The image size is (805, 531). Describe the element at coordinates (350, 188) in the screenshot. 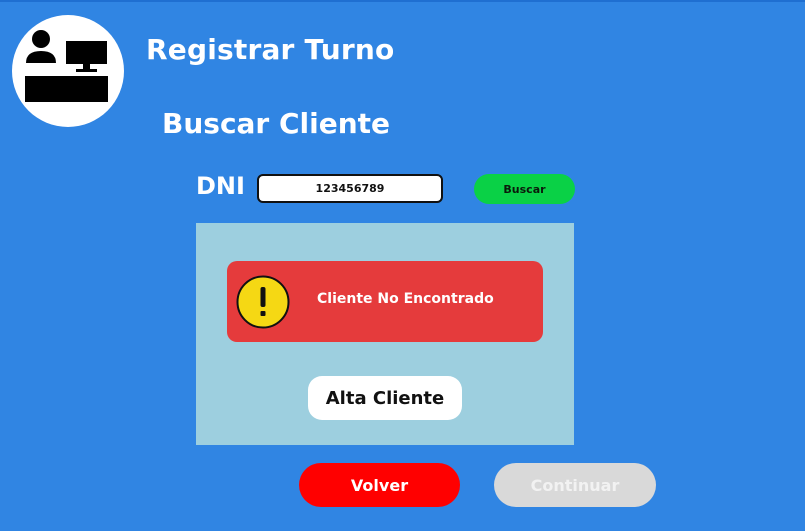

I see `dni-input` at that location.